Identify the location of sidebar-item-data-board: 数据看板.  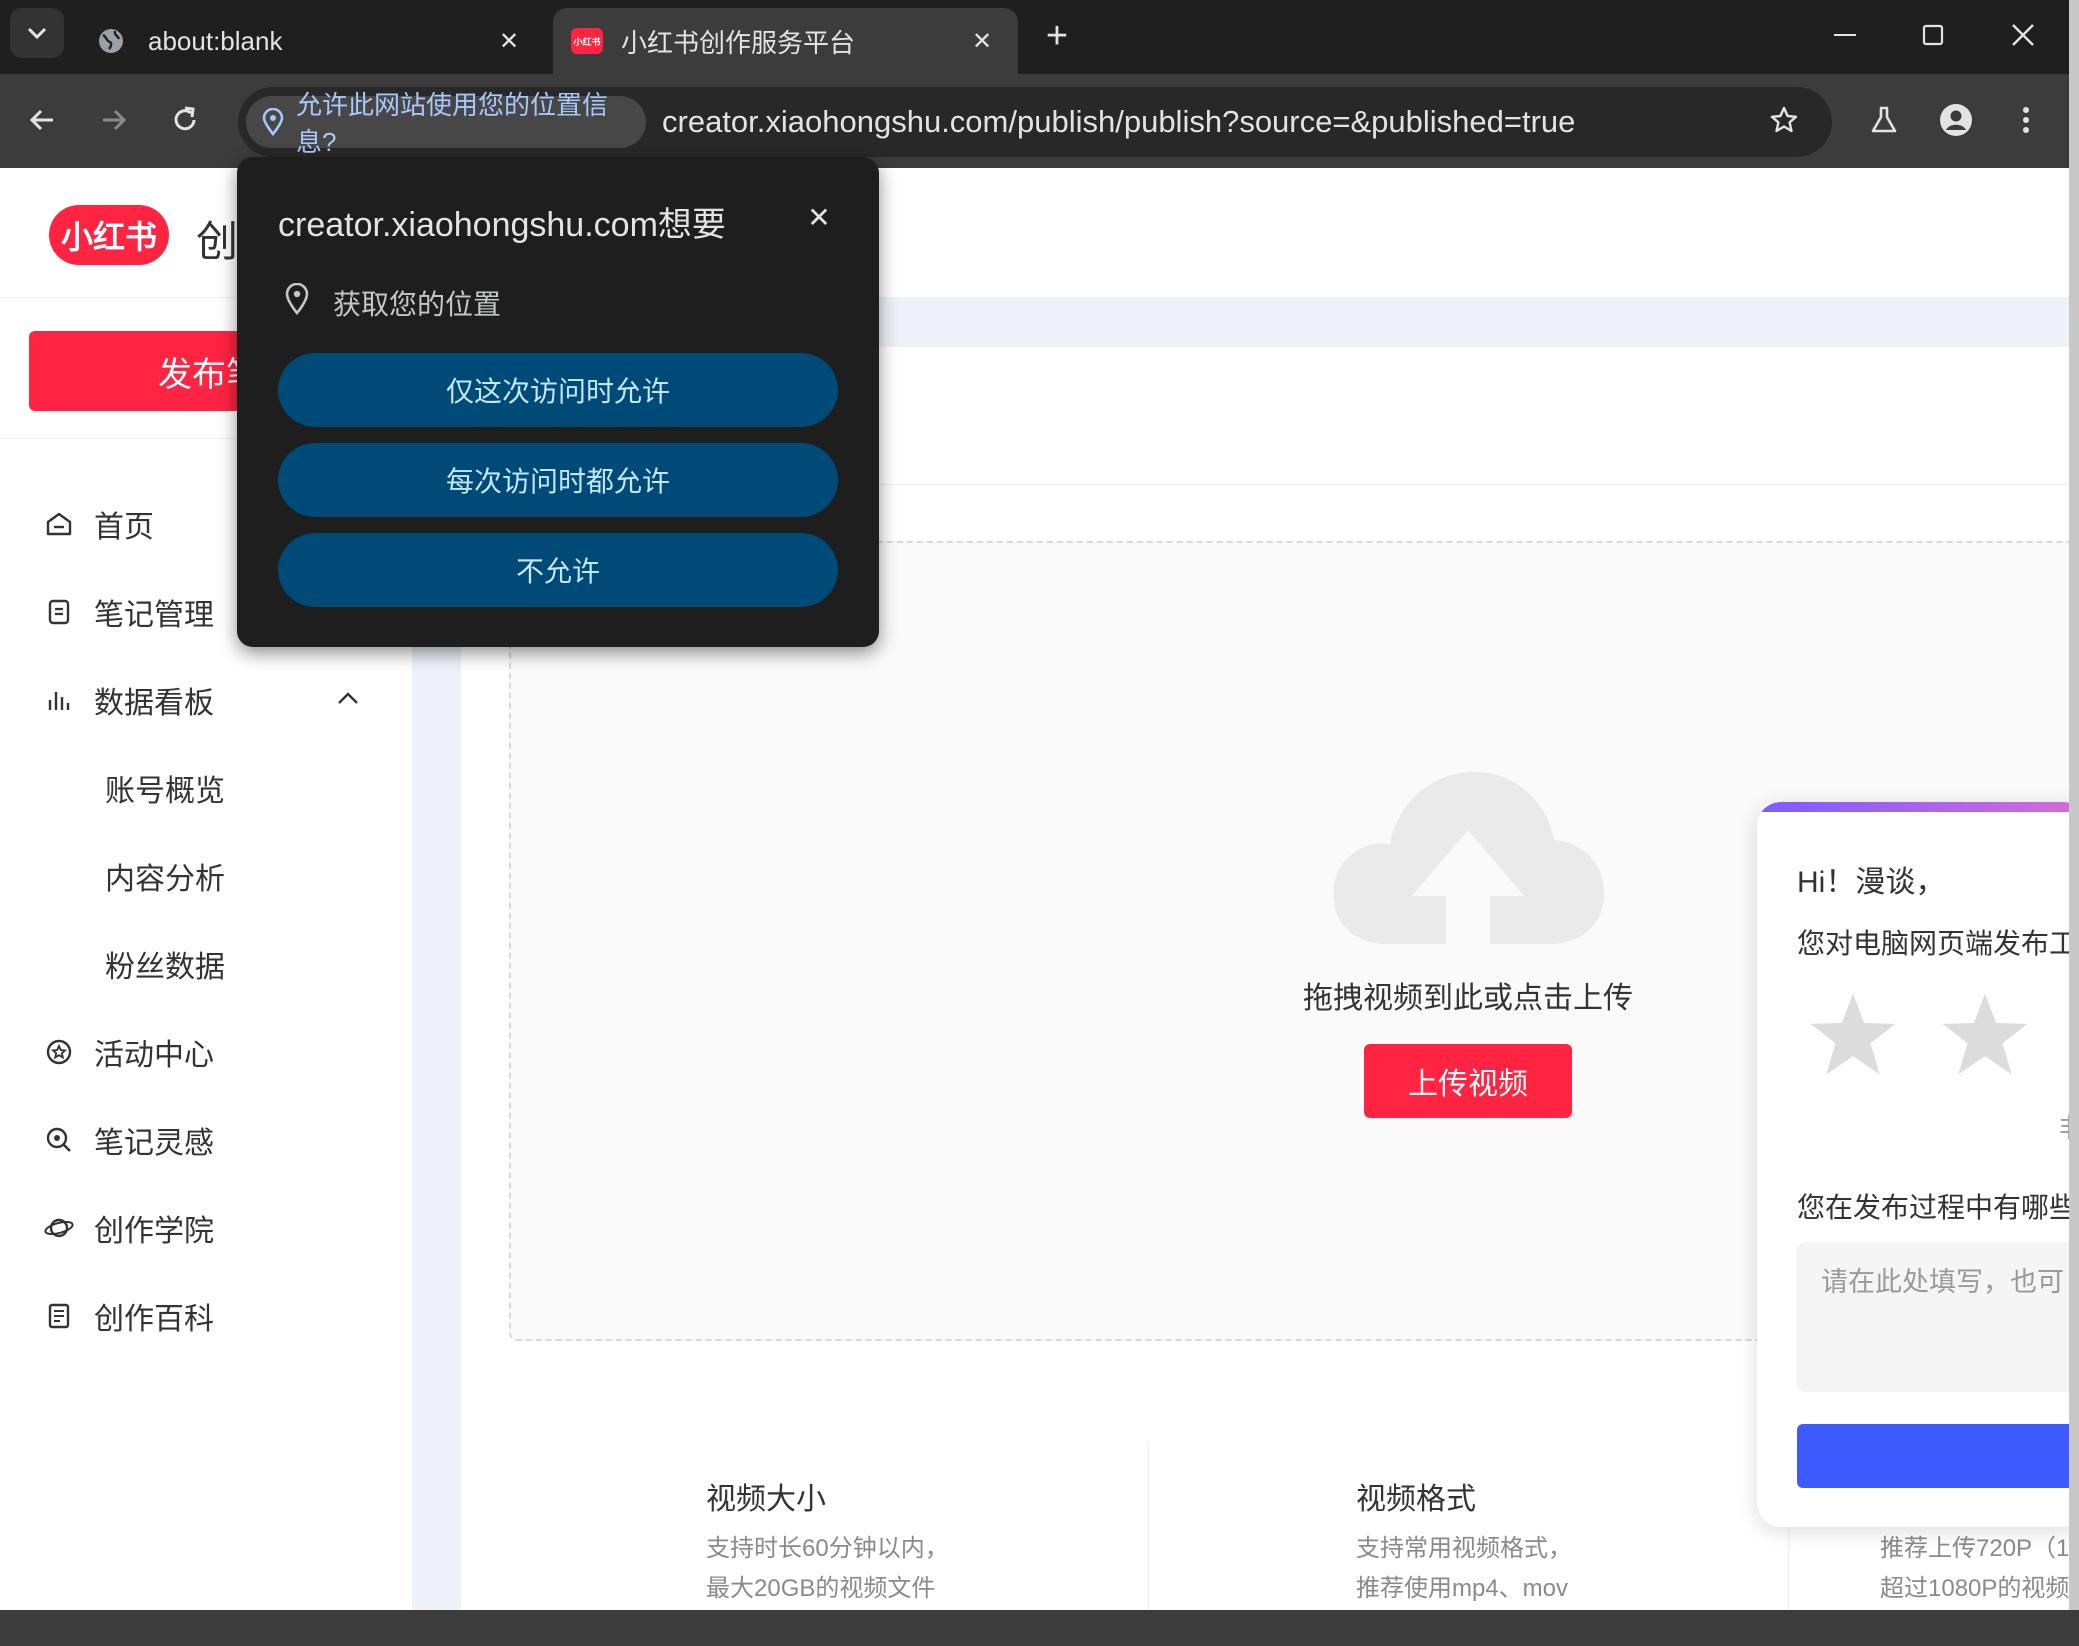
(129, 700).